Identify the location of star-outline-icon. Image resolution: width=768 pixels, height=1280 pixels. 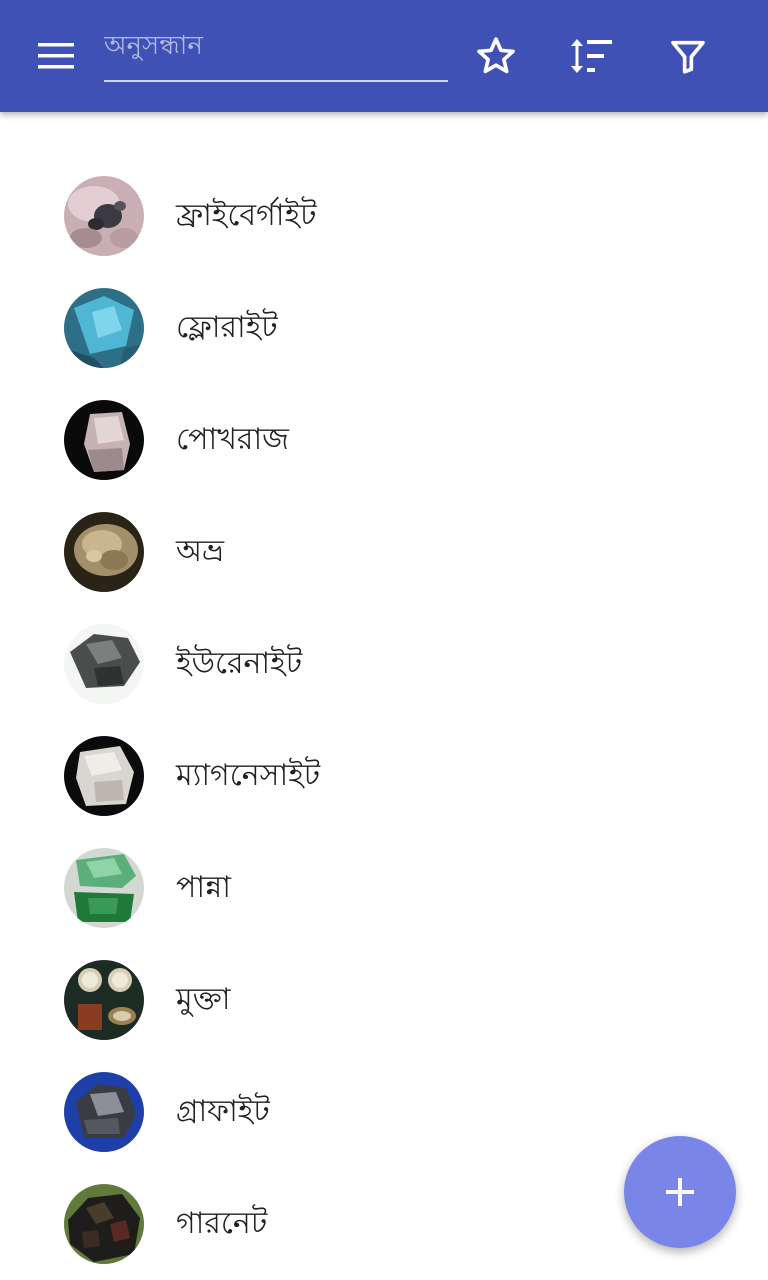
(496, 55).